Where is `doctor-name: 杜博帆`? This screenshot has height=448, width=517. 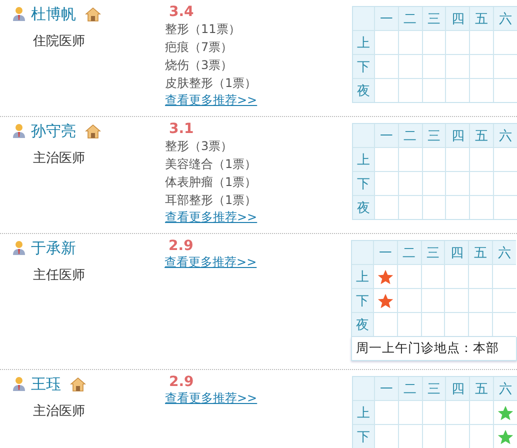 doctor-name: 杜博帆 is located at coordinates (53, 14).